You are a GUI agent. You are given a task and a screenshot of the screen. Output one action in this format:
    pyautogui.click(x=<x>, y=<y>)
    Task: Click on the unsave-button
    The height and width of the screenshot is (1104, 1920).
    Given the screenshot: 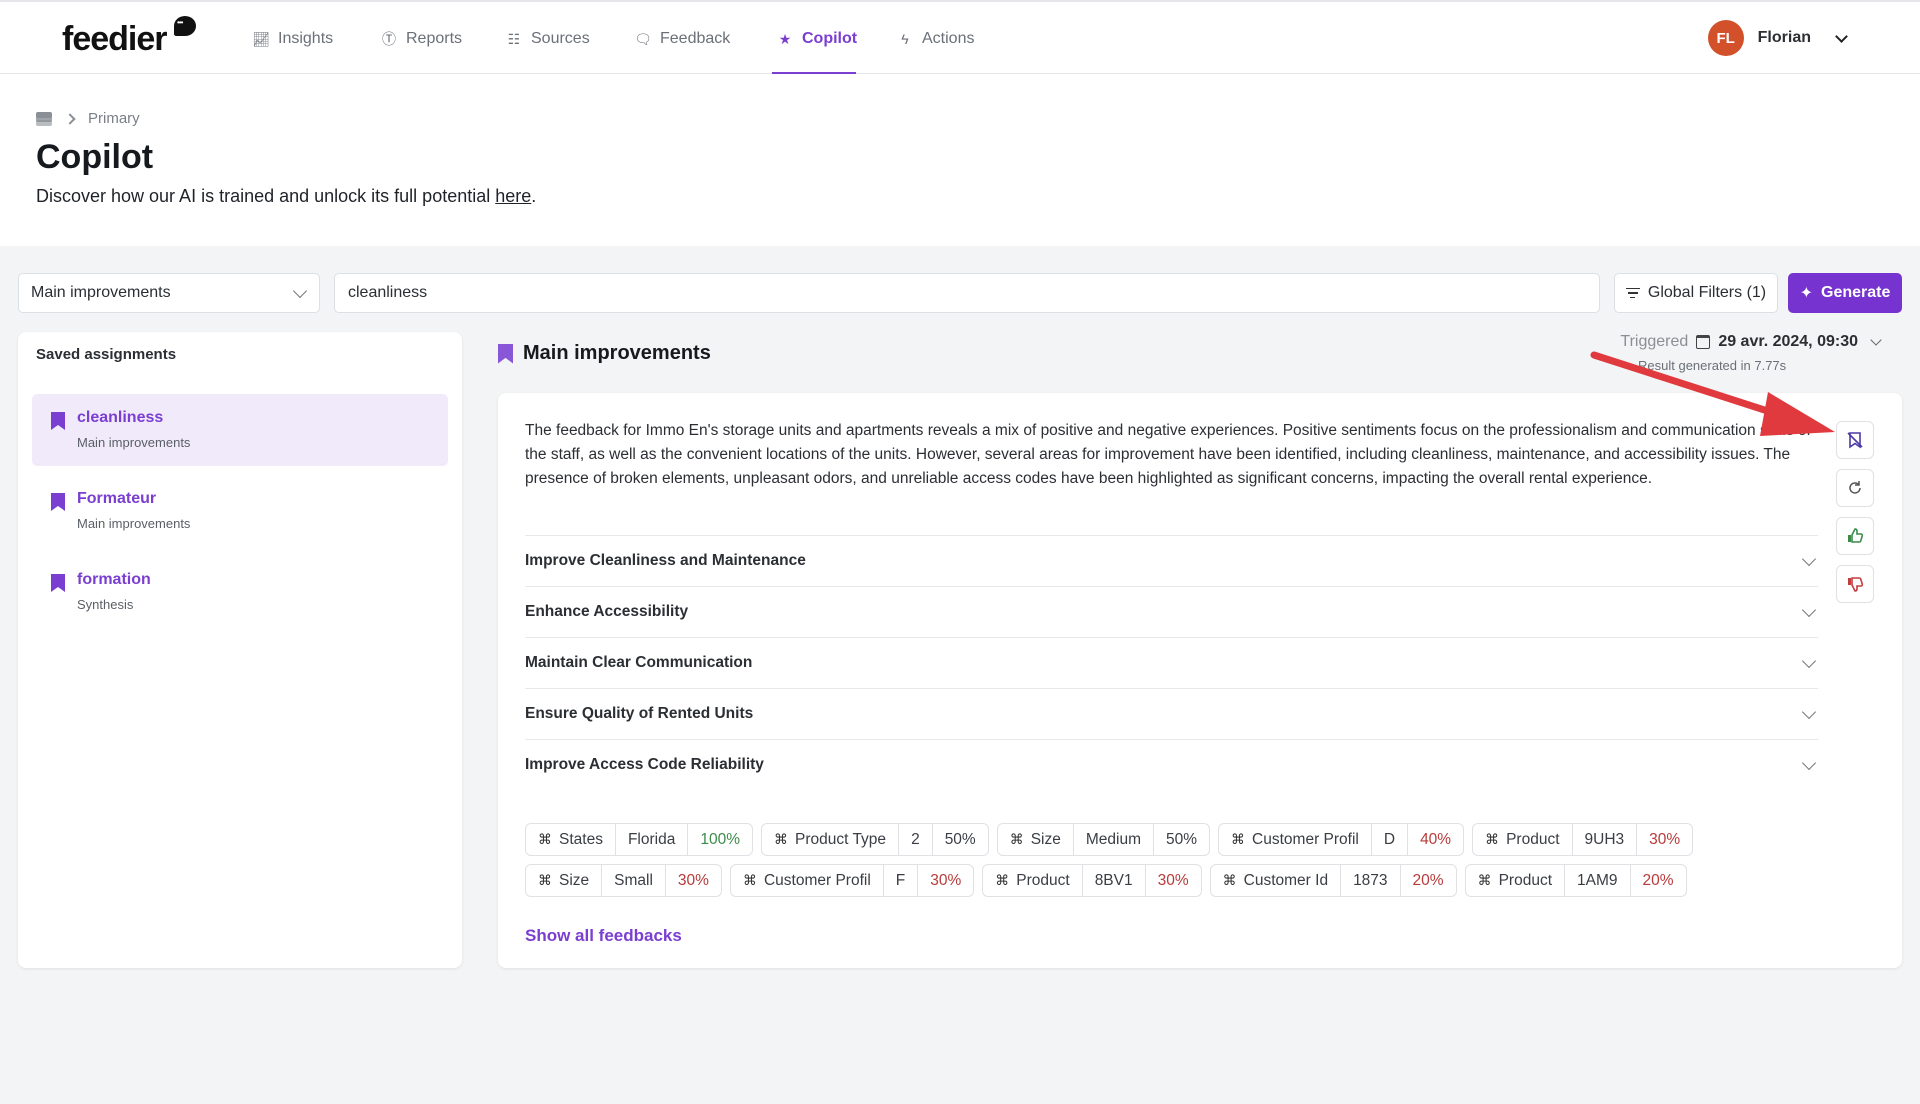 What is the action you would take?
    pyautogui.click(x=1855, y=440)
    